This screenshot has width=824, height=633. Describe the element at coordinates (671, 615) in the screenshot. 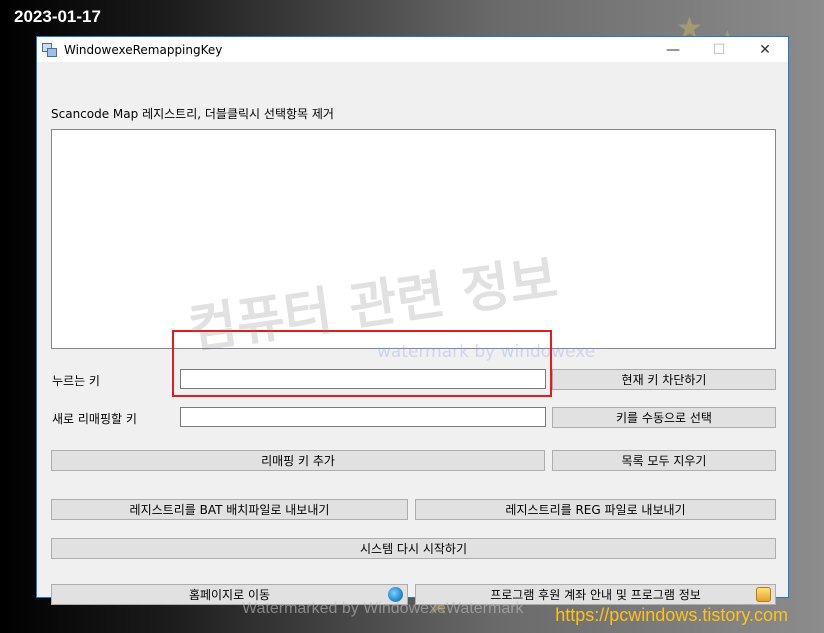

I see `site-url-label: https://pcwindows.tistory.com` at that location.